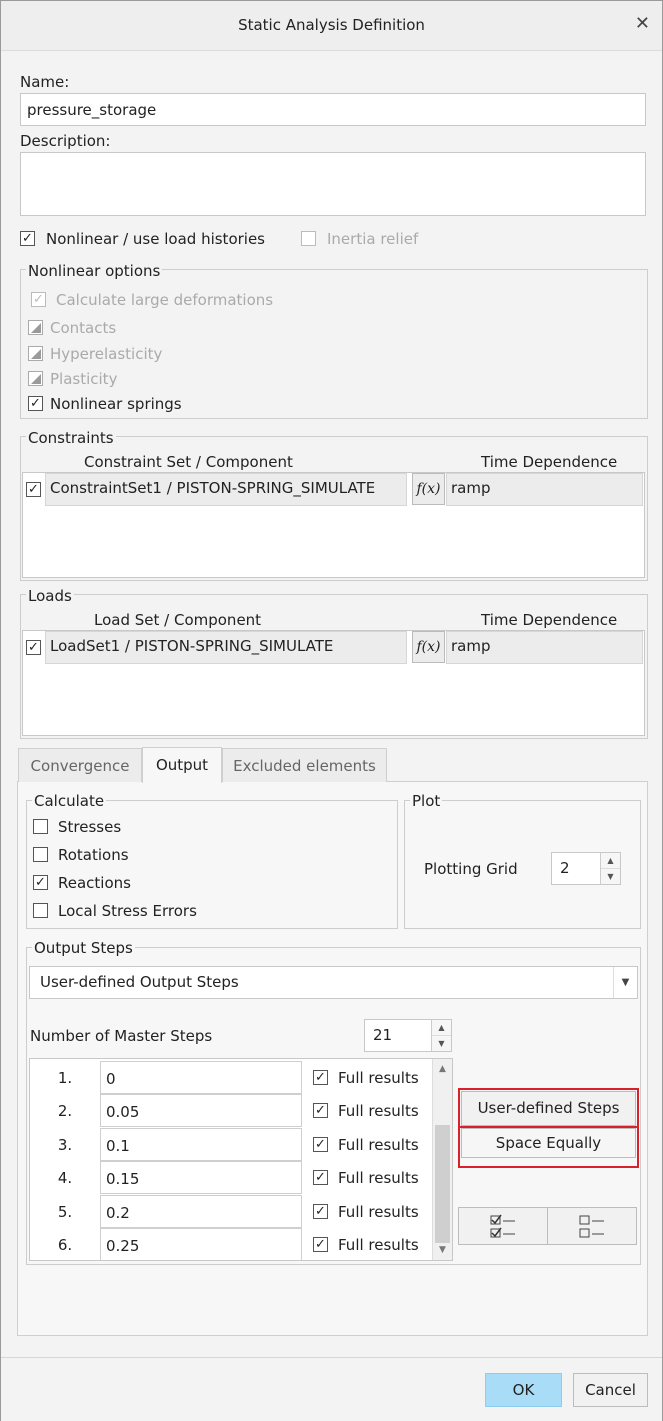 This screenshot has width=663, height=1421. Describe the element at coordinates (625, 982) in the screenshot. I see `chevron-down-icon: ▼` at that location.